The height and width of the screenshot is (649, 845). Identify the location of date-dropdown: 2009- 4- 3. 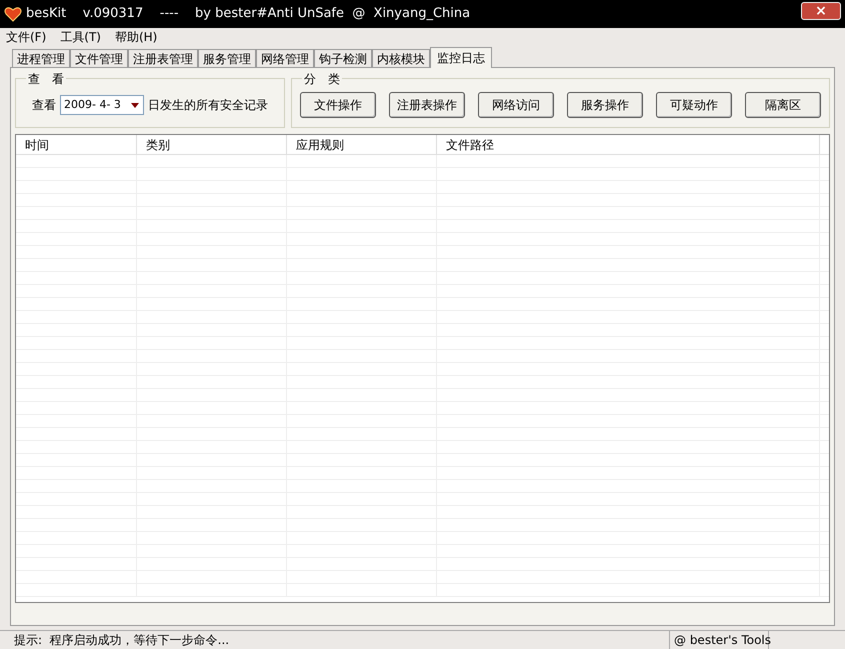
(102, 105).